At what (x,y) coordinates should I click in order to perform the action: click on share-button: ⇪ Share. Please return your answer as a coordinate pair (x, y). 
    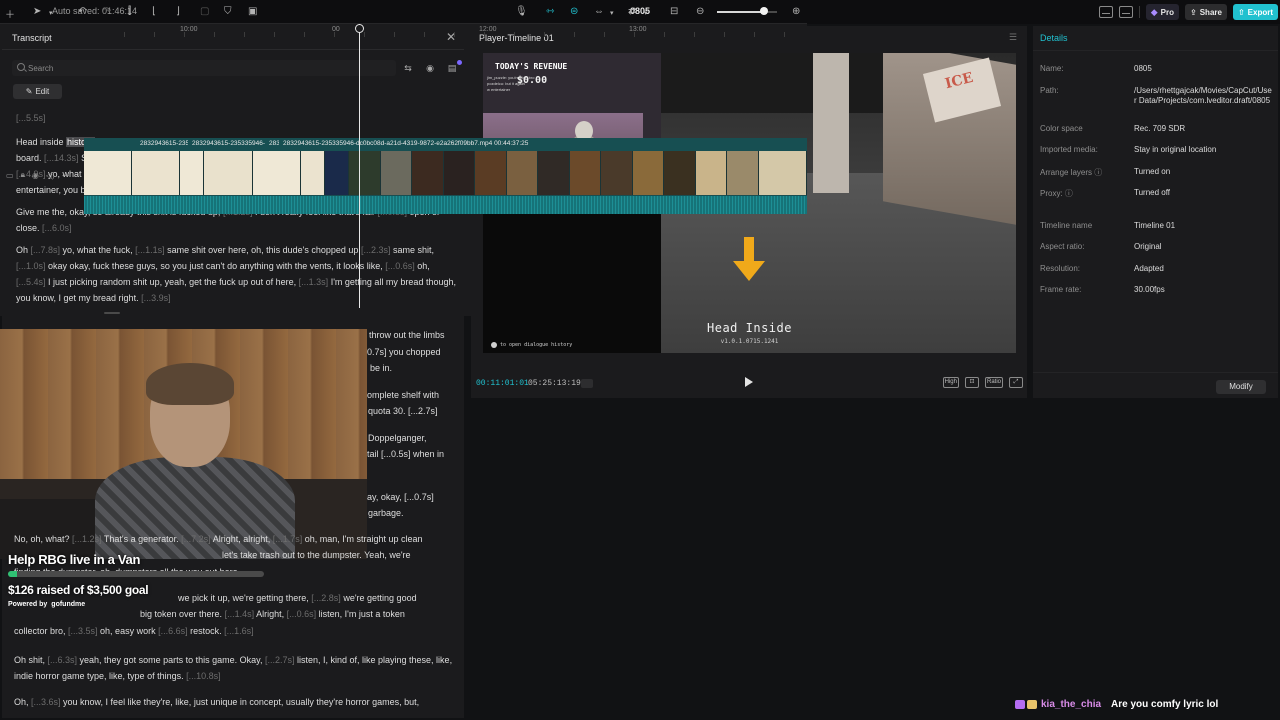
    Looking at the image, I should click on (1206, 12).